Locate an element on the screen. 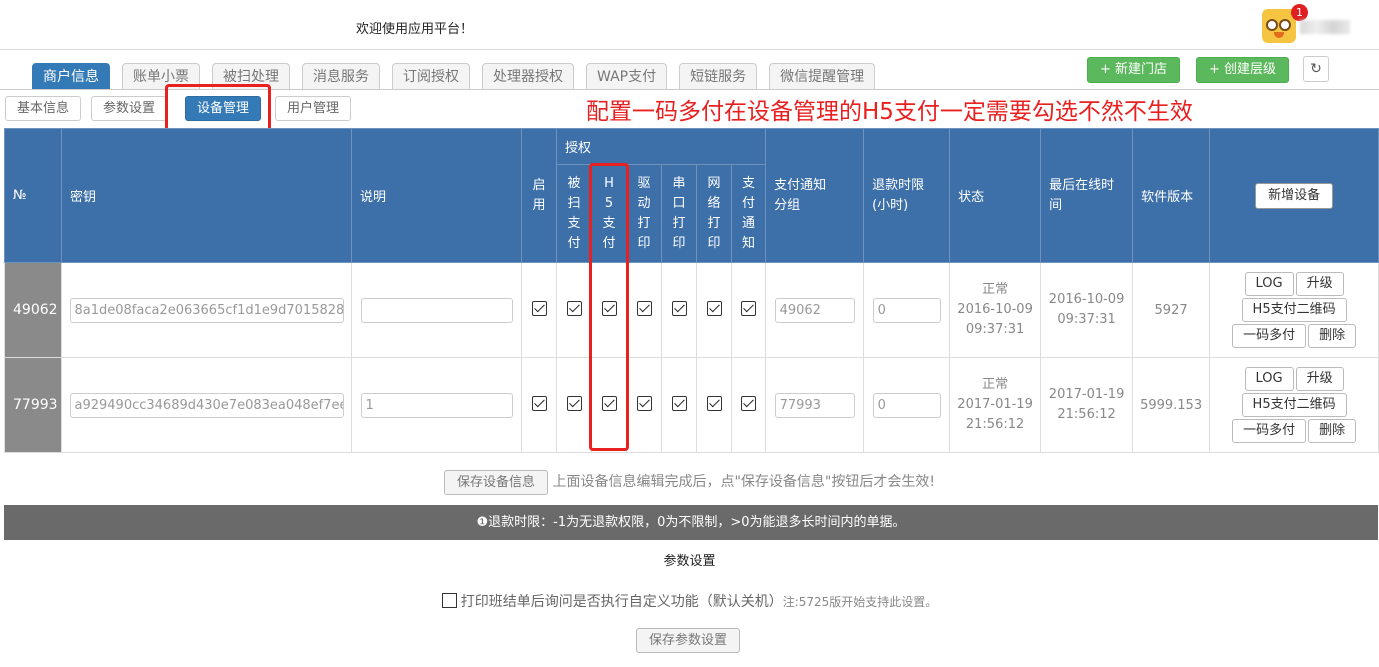 Image resolution: width=1379 pixels, height=667 pixels. tab-merchant-info: 商户信息 is located at coordinates (71, 76).